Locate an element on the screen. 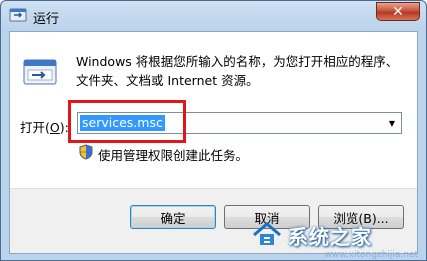 This screenshot has height=261, width=427. uac-shield-icon is located at coordinates (86, 152).